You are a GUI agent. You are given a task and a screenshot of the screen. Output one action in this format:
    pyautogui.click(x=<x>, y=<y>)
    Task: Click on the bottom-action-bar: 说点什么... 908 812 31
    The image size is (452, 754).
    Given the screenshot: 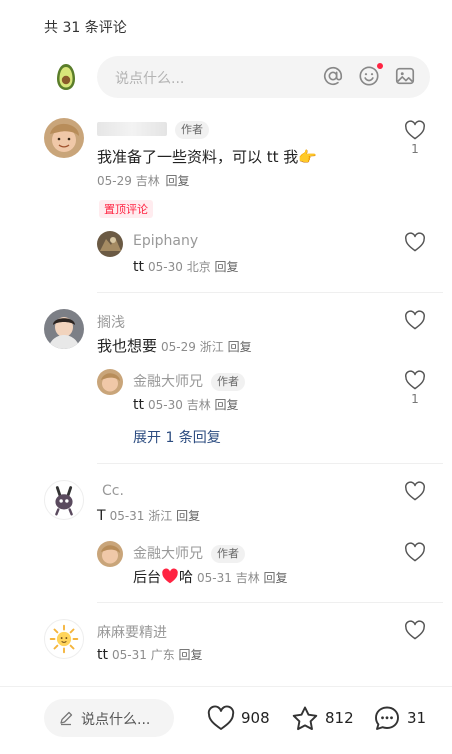 What is the action you would take?
    pyautogui.click(x=226, y=720)
    